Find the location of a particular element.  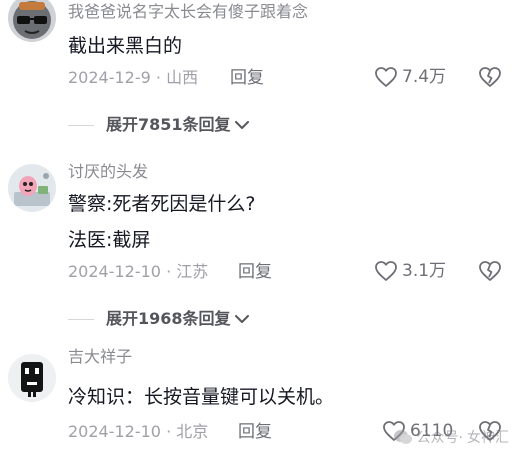

watermark-text: 女神汇 is located at coordinates (488, 438).